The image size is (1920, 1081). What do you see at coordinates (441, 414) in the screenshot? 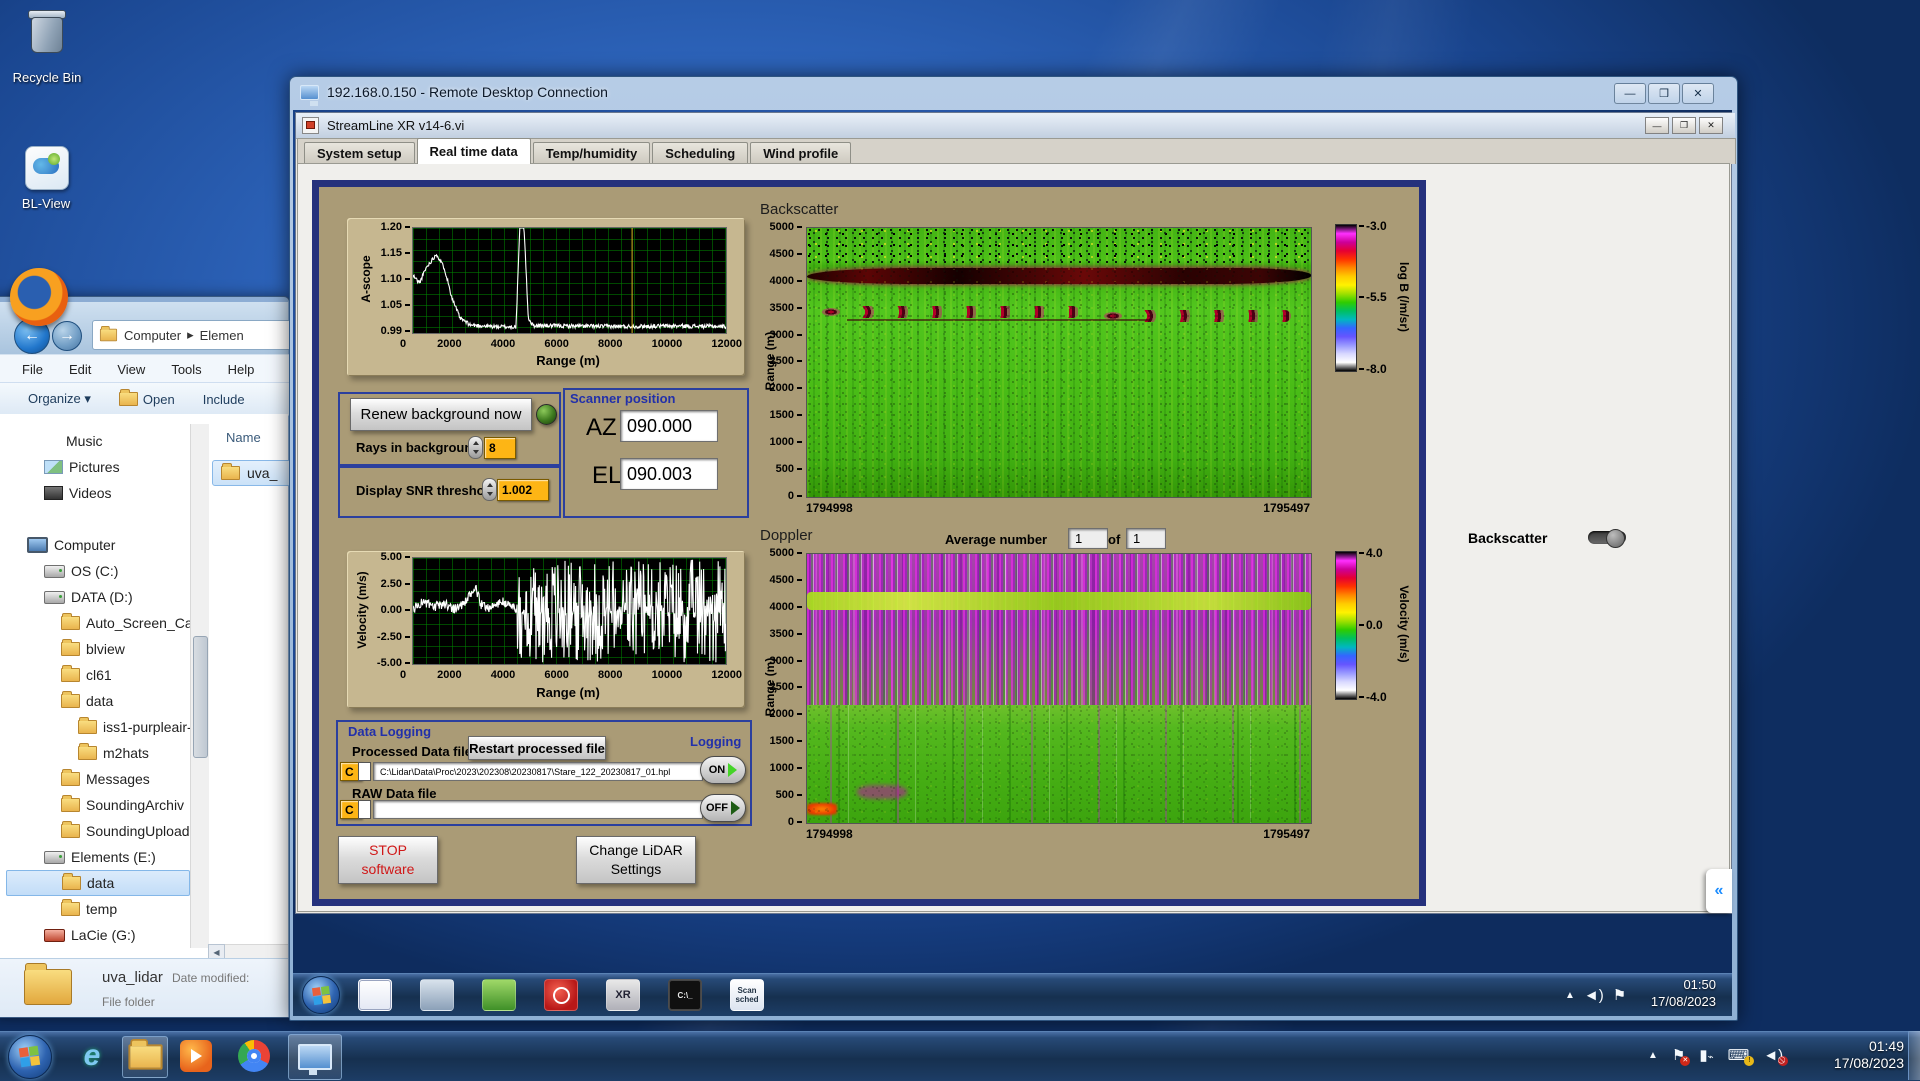
I see `renew-background-button: Renew background now` at bounding box center [441, 414].